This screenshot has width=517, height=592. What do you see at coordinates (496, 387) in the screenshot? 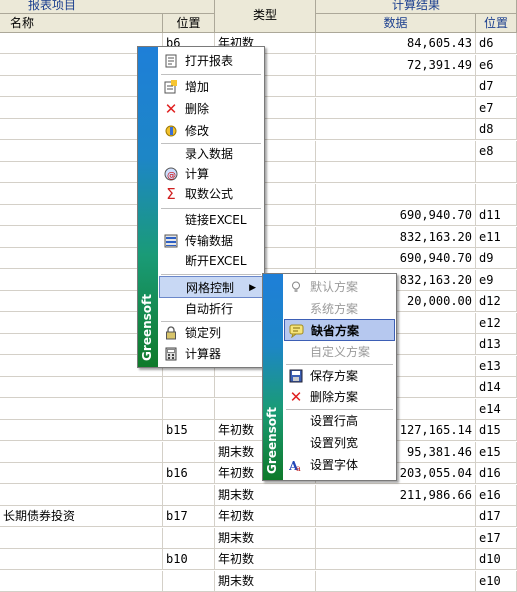
I see `cell-pos2: d14` at bounding box center [496, 387].